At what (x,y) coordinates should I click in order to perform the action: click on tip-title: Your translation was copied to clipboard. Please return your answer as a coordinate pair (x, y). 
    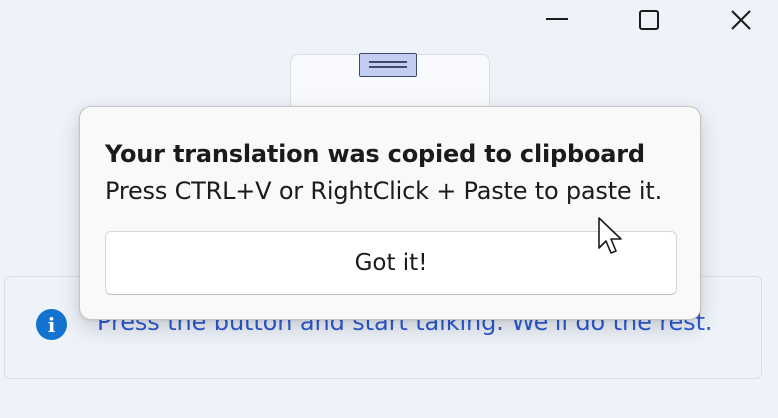
    Looking at the image, I should click on (375, 154).